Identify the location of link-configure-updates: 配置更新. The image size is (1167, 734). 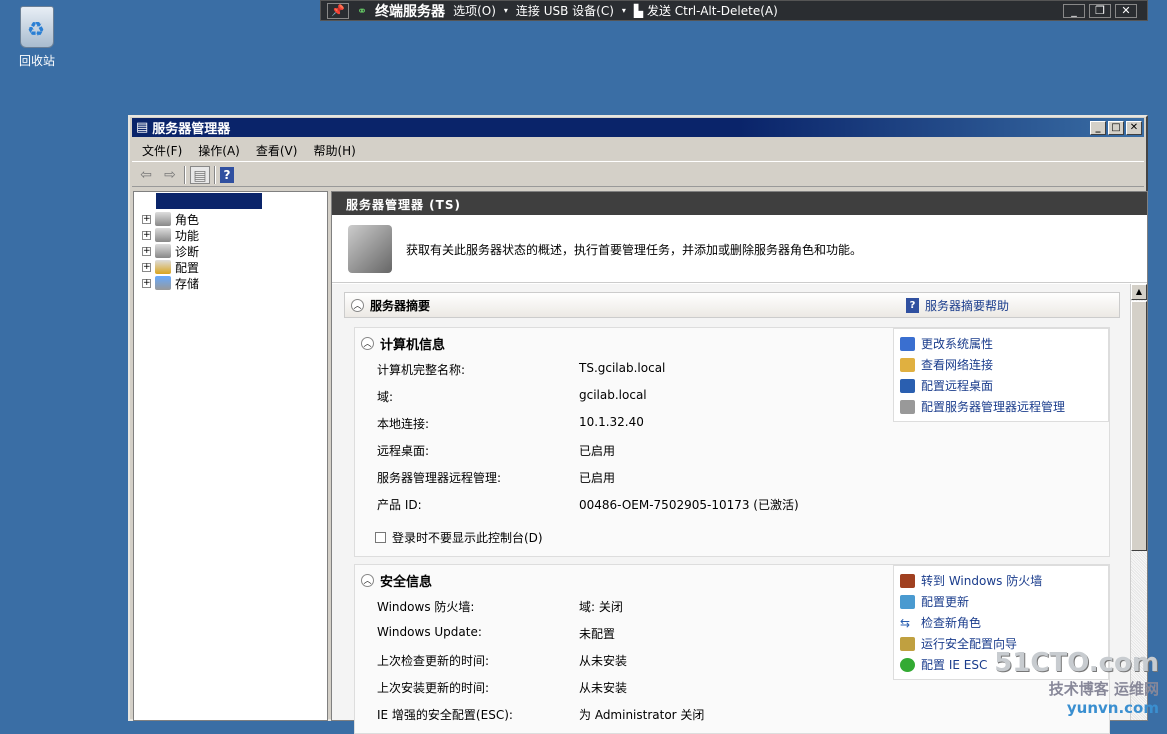
(1001, 601).